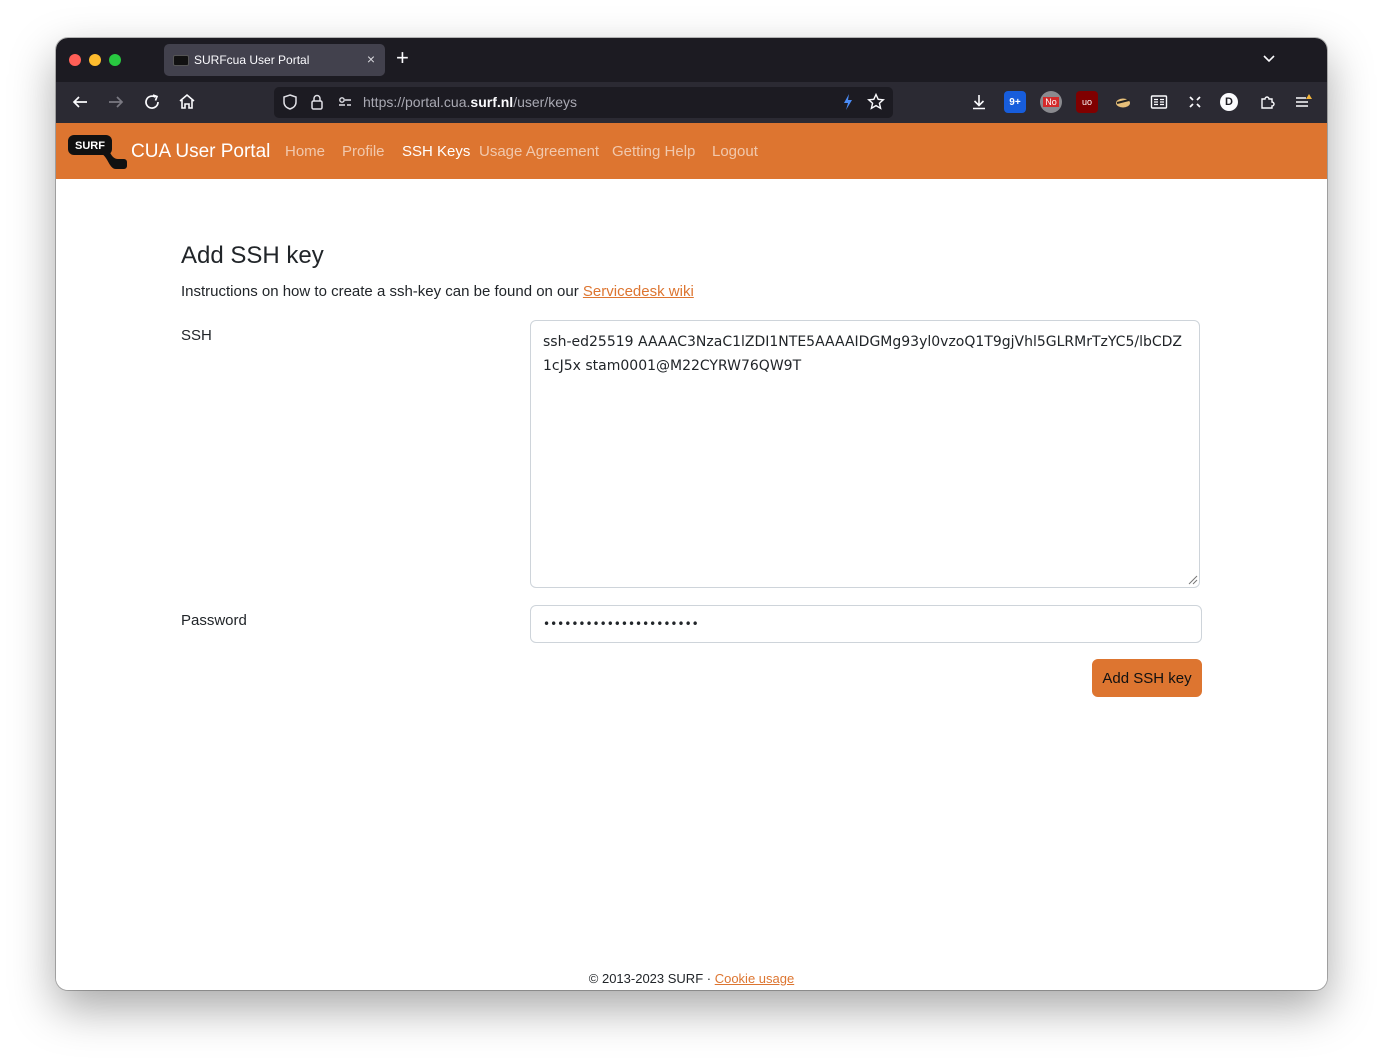 Image resolution: width=1383 pixels, height=1064 pixels. I want to click on add-ssh-key-button: Add SSH key, so click(1147, 678).